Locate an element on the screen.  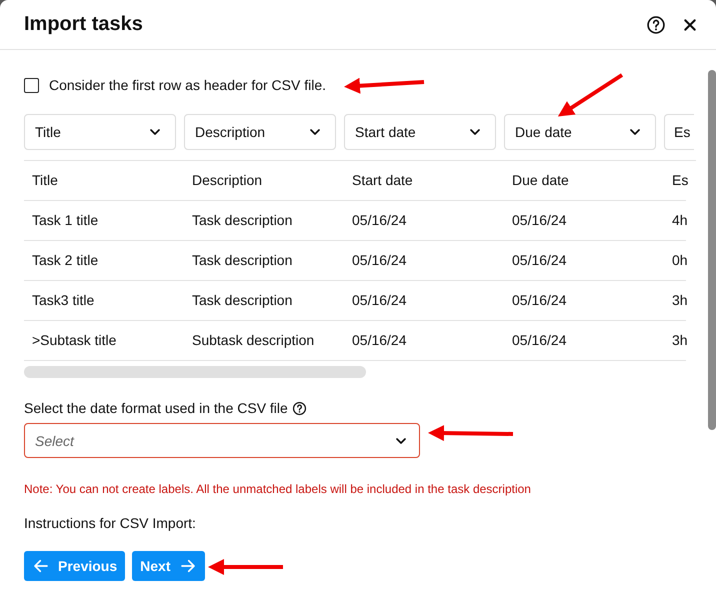
instructions-heading: Instructions for CSV Import: is located at coordinates (110, 523).